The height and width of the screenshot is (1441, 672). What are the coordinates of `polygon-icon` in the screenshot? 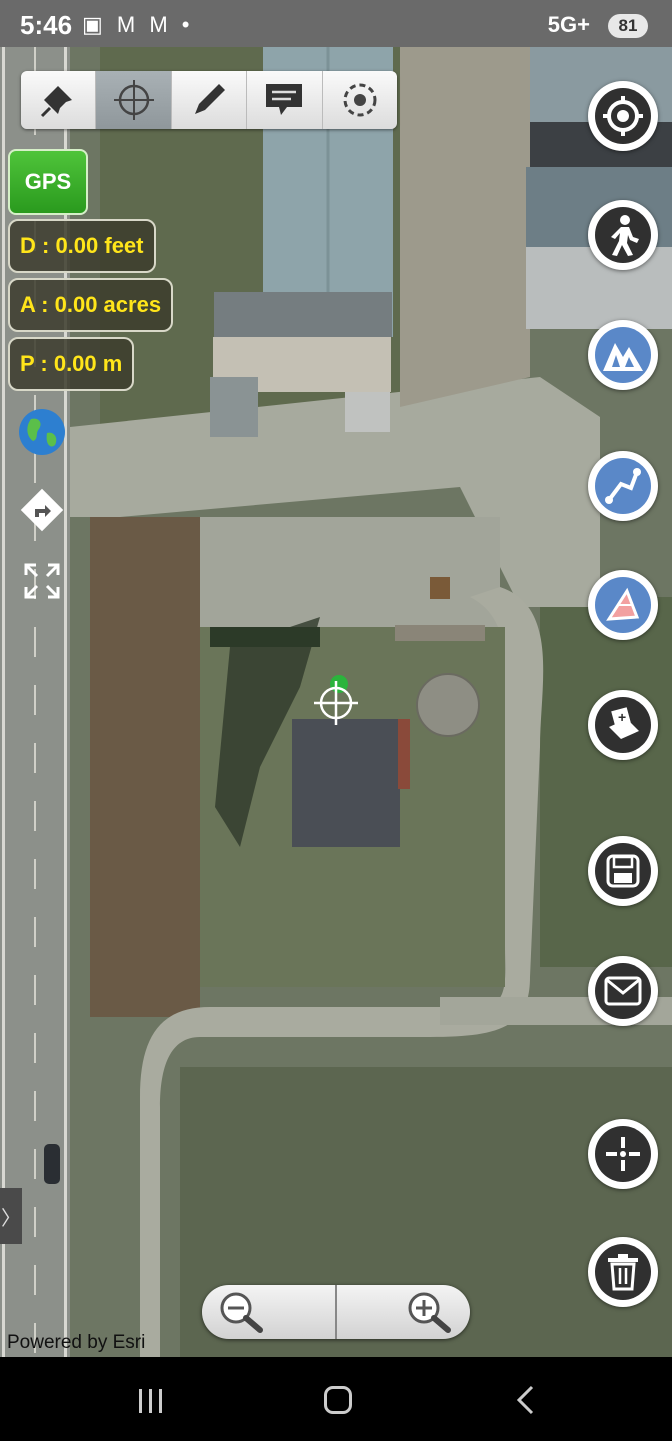 It's located at (623, 604).